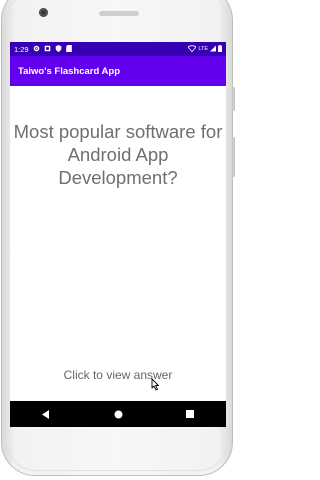 The height and width of the screenshot is (480, 320). What do you see at coordinates (46, 414) in the screenshot?
I see `back-icon` at bounding box center [46, 414].